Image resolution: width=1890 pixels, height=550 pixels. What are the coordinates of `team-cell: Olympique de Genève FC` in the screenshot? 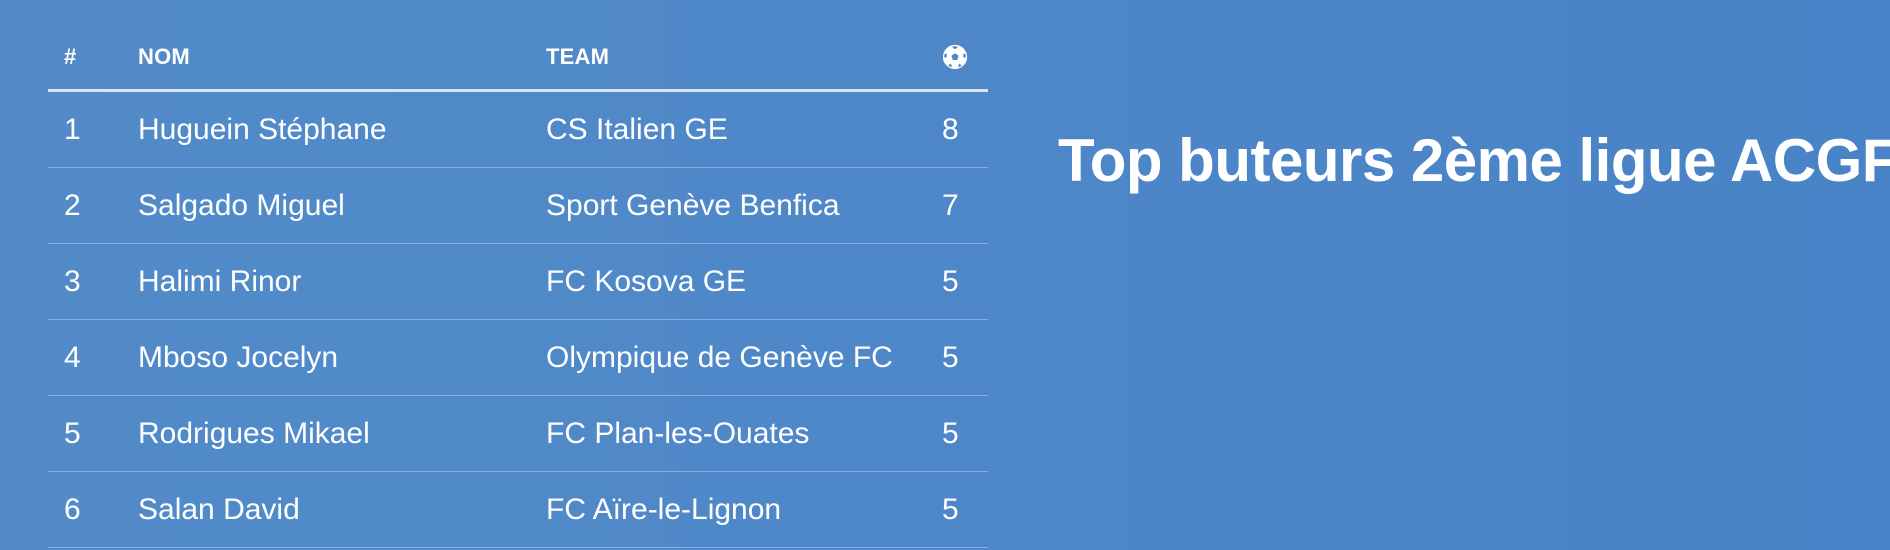 It's located at (719, 357).